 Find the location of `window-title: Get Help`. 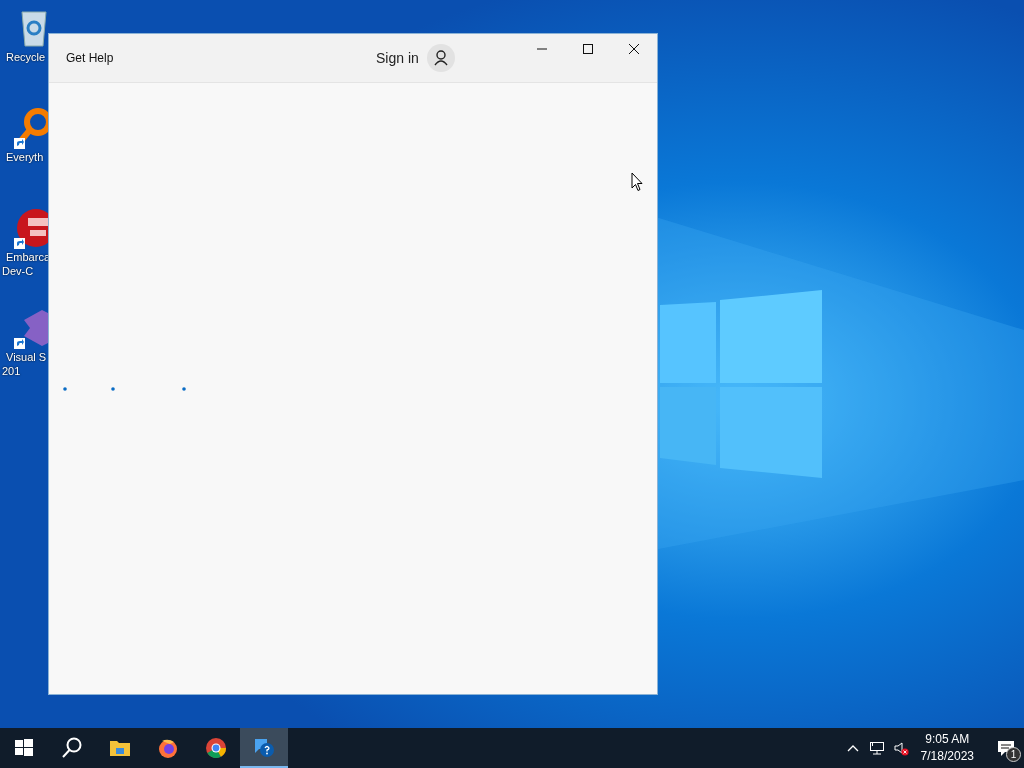

window-title: Get Help is located at coordinates (90, 58).